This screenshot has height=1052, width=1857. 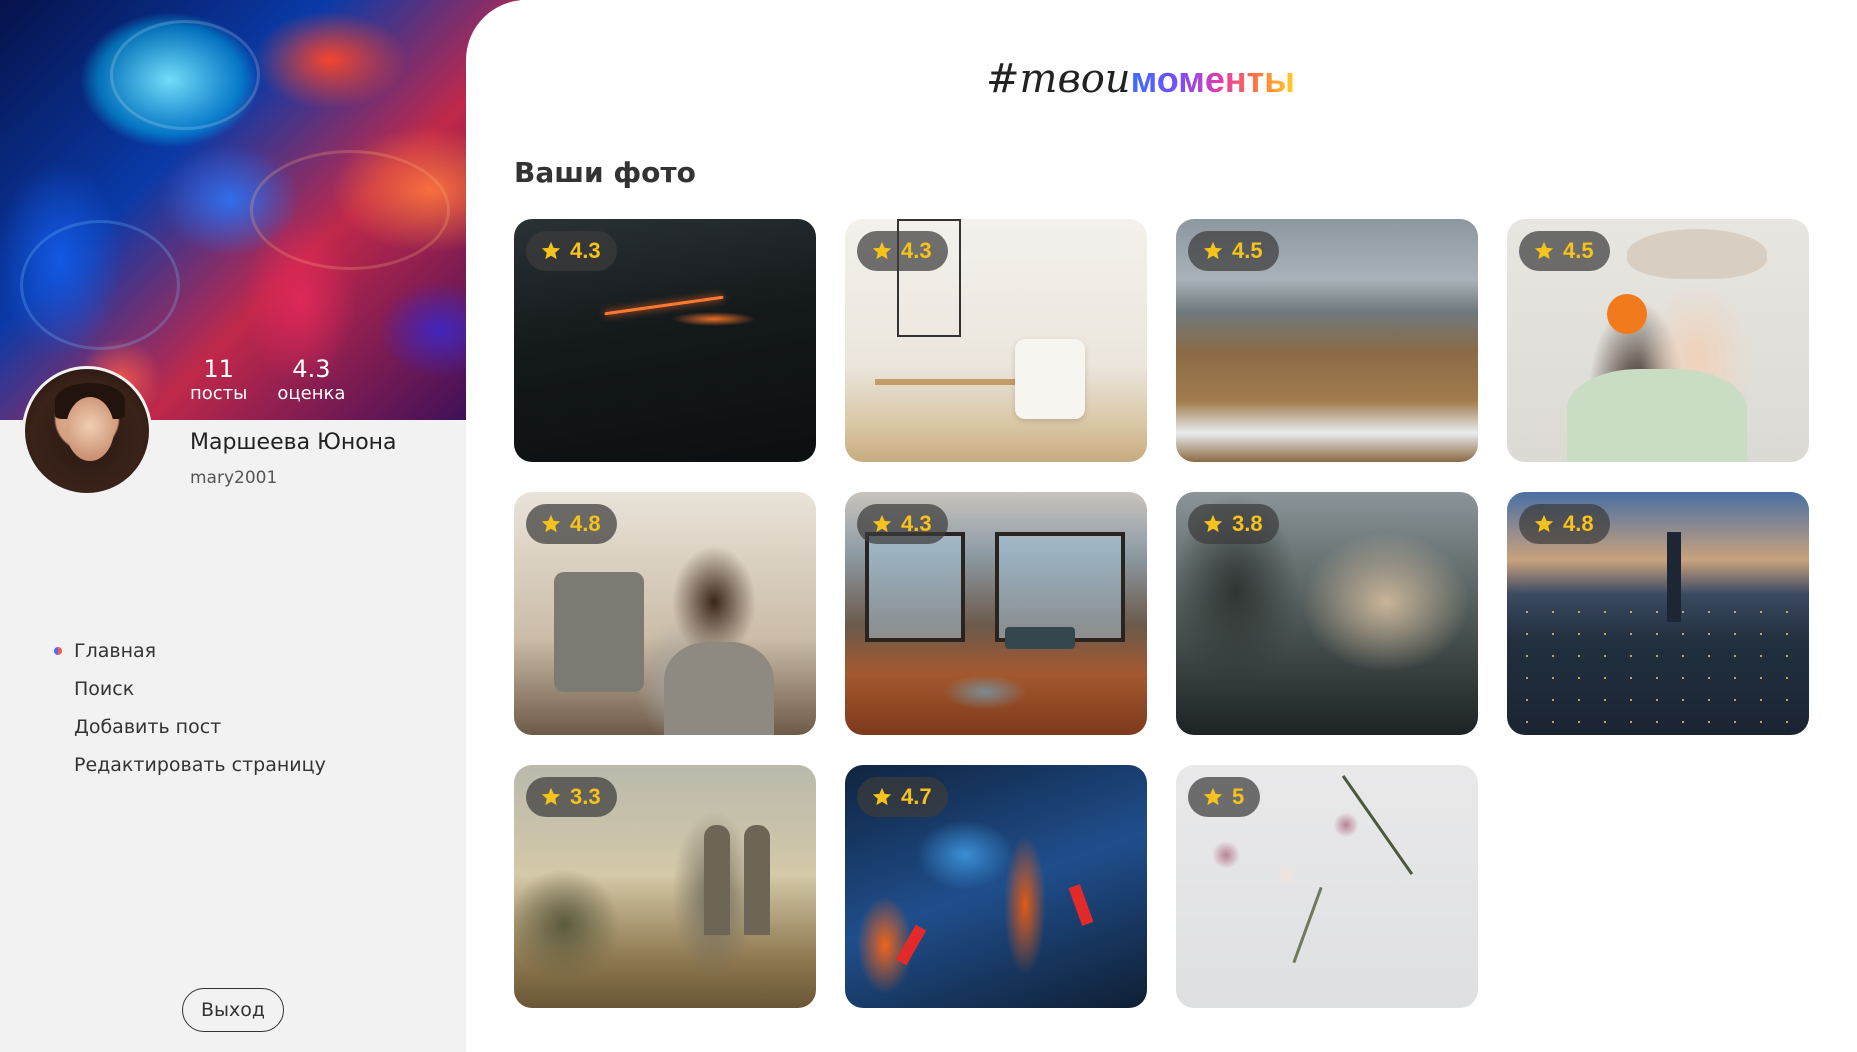 I want to click on logo: #твои моменты, so click(x=1140, y=81).